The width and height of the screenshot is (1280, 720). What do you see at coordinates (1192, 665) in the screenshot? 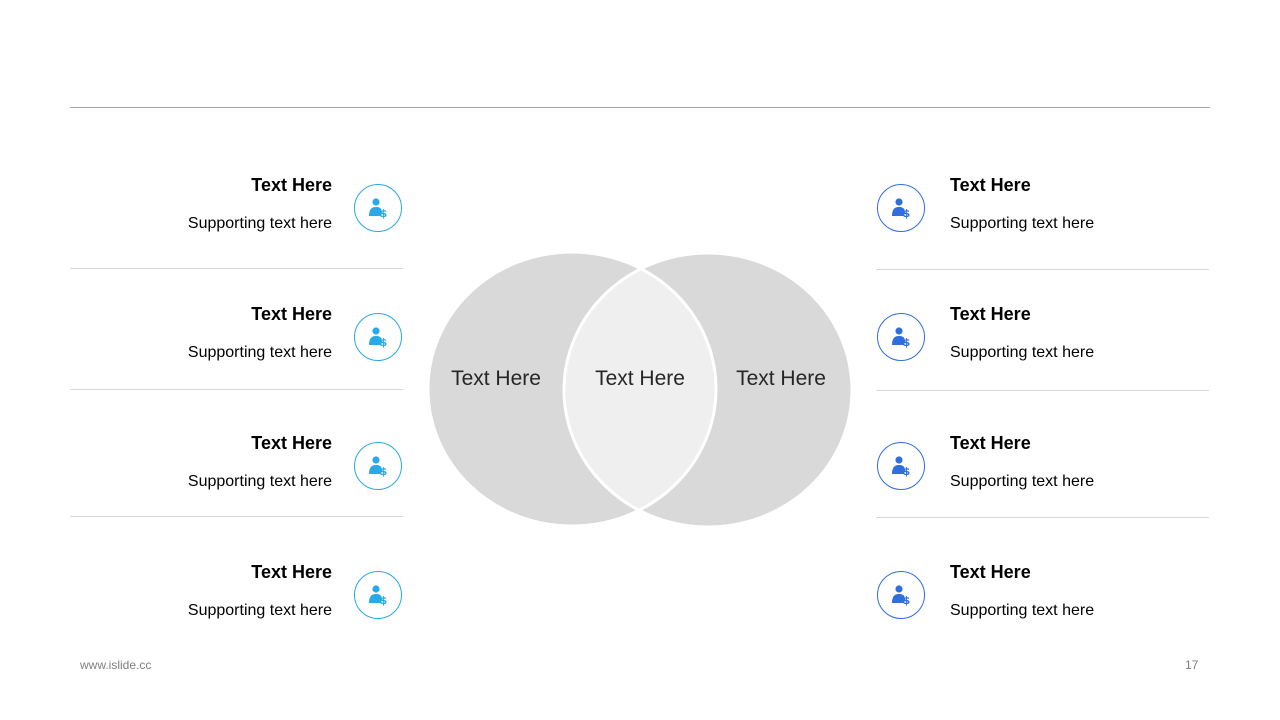
I see `page-number: 17` at bounding box center [1192, 665].